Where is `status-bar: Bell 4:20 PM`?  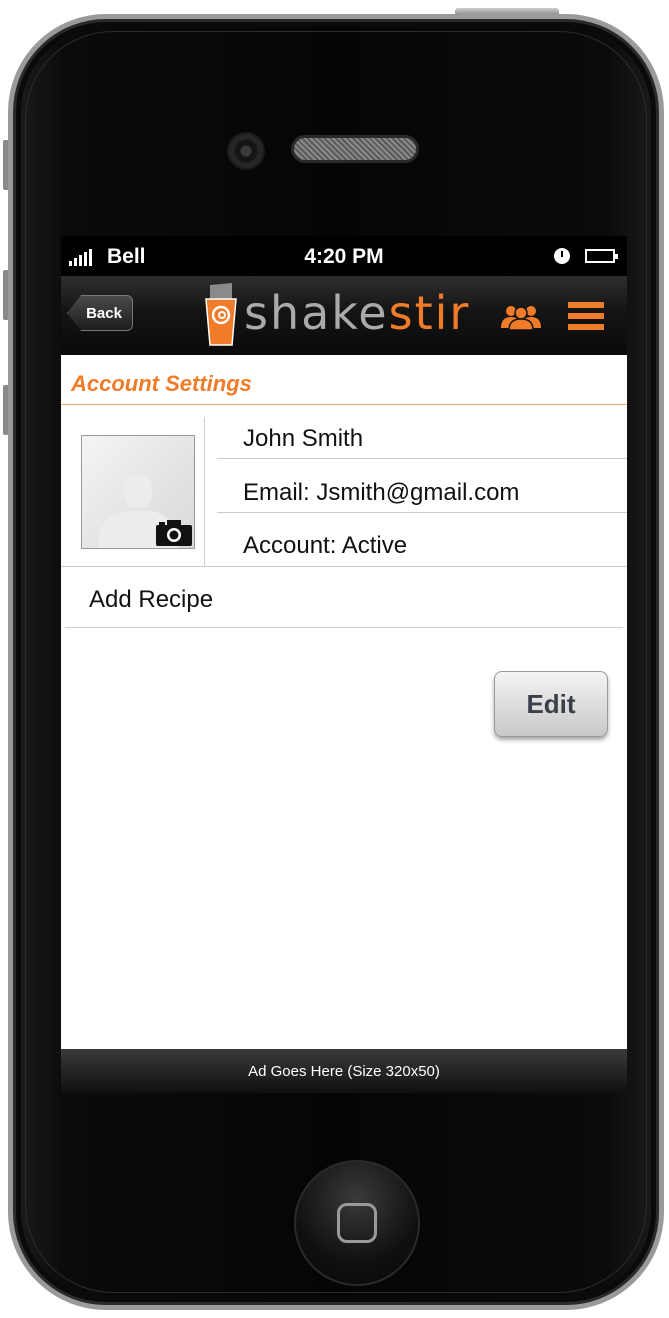 status-bar: Bell 4:20 PM is located at coordinates (344, 256).